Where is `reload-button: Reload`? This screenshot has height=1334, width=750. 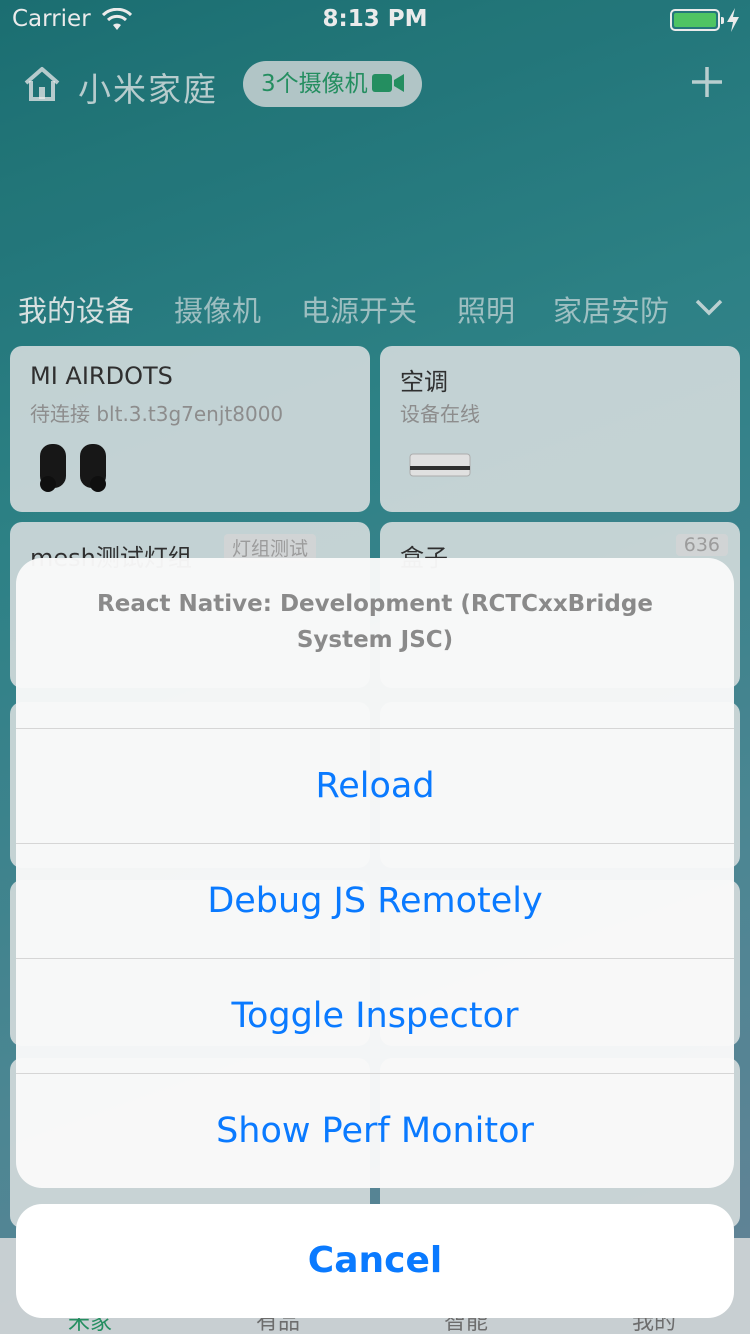 reload-button: Reload is located at coordinates (375, 785).